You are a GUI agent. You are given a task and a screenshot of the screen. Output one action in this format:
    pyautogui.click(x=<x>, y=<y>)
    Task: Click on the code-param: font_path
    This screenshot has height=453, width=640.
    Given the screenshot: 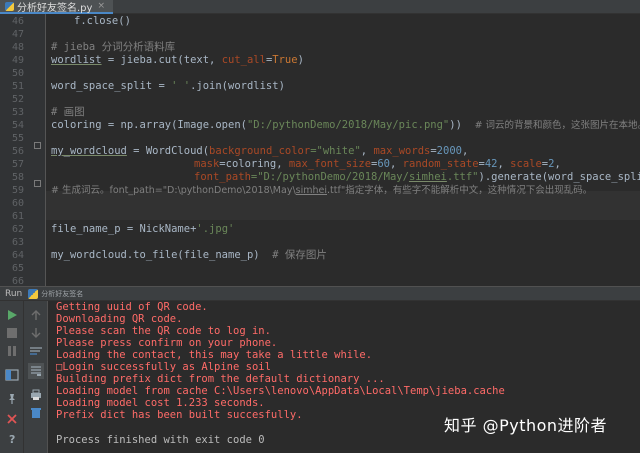 What is the action you would take?
    pyautogui.click(x=222, y=177)
    